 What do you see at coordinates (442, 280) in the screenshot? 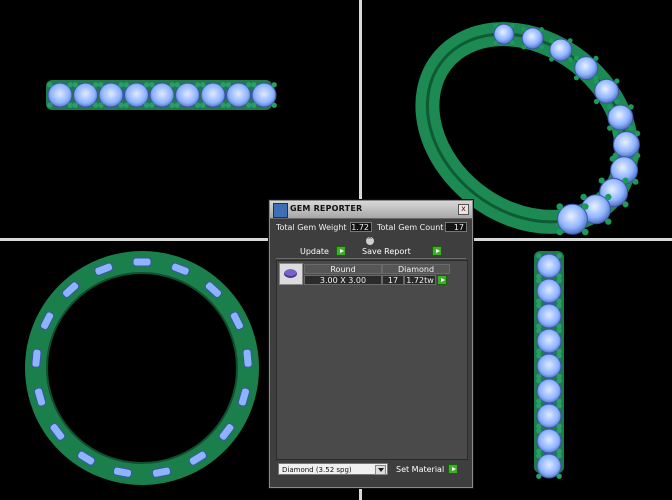
I see `gem-row-play-icon` at bounding box center [442, 280].